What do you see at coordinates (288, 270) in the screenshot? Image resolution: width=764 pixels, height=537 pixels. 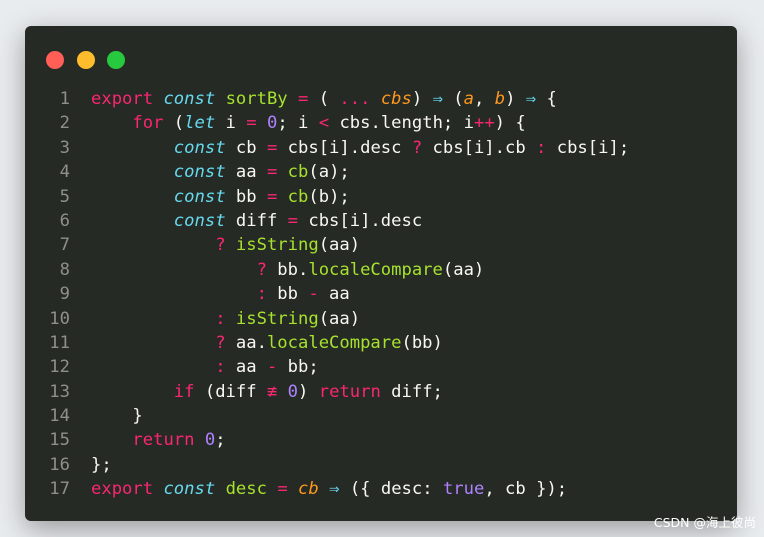 I see `code-text: ? bb.localeCompare(aa)` at bounding box center [288, 270].